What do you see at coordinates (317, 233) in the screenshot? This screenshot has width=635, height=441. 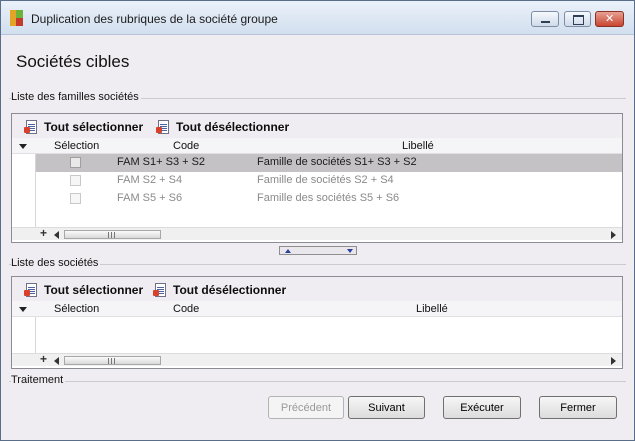 I see `families-horizontal-scrollbar: +` at bounding box center [317, 233].